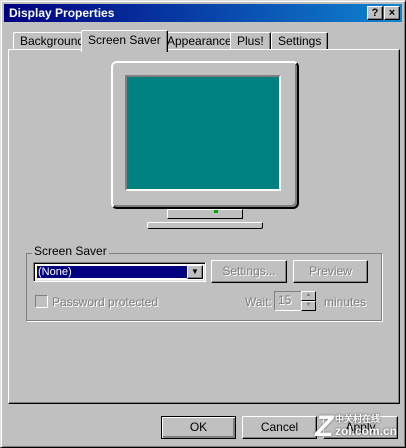 This screenshot has height=448, width=406. I want to click on wait-spin-down-button: ▼, so click(308, 306).